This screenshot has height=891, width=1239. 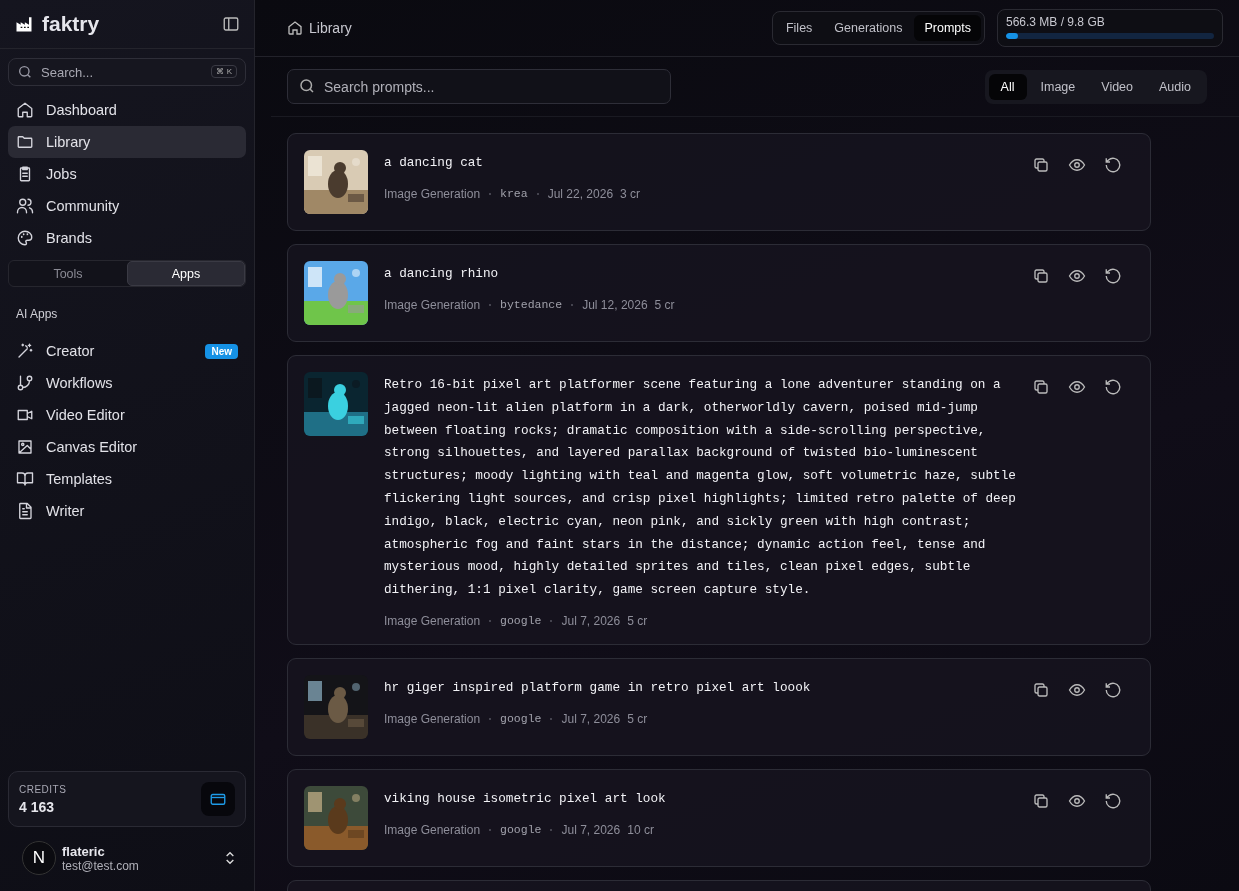 I want to click on prompt-text: a dancing cat, so click(x=434, y=163).